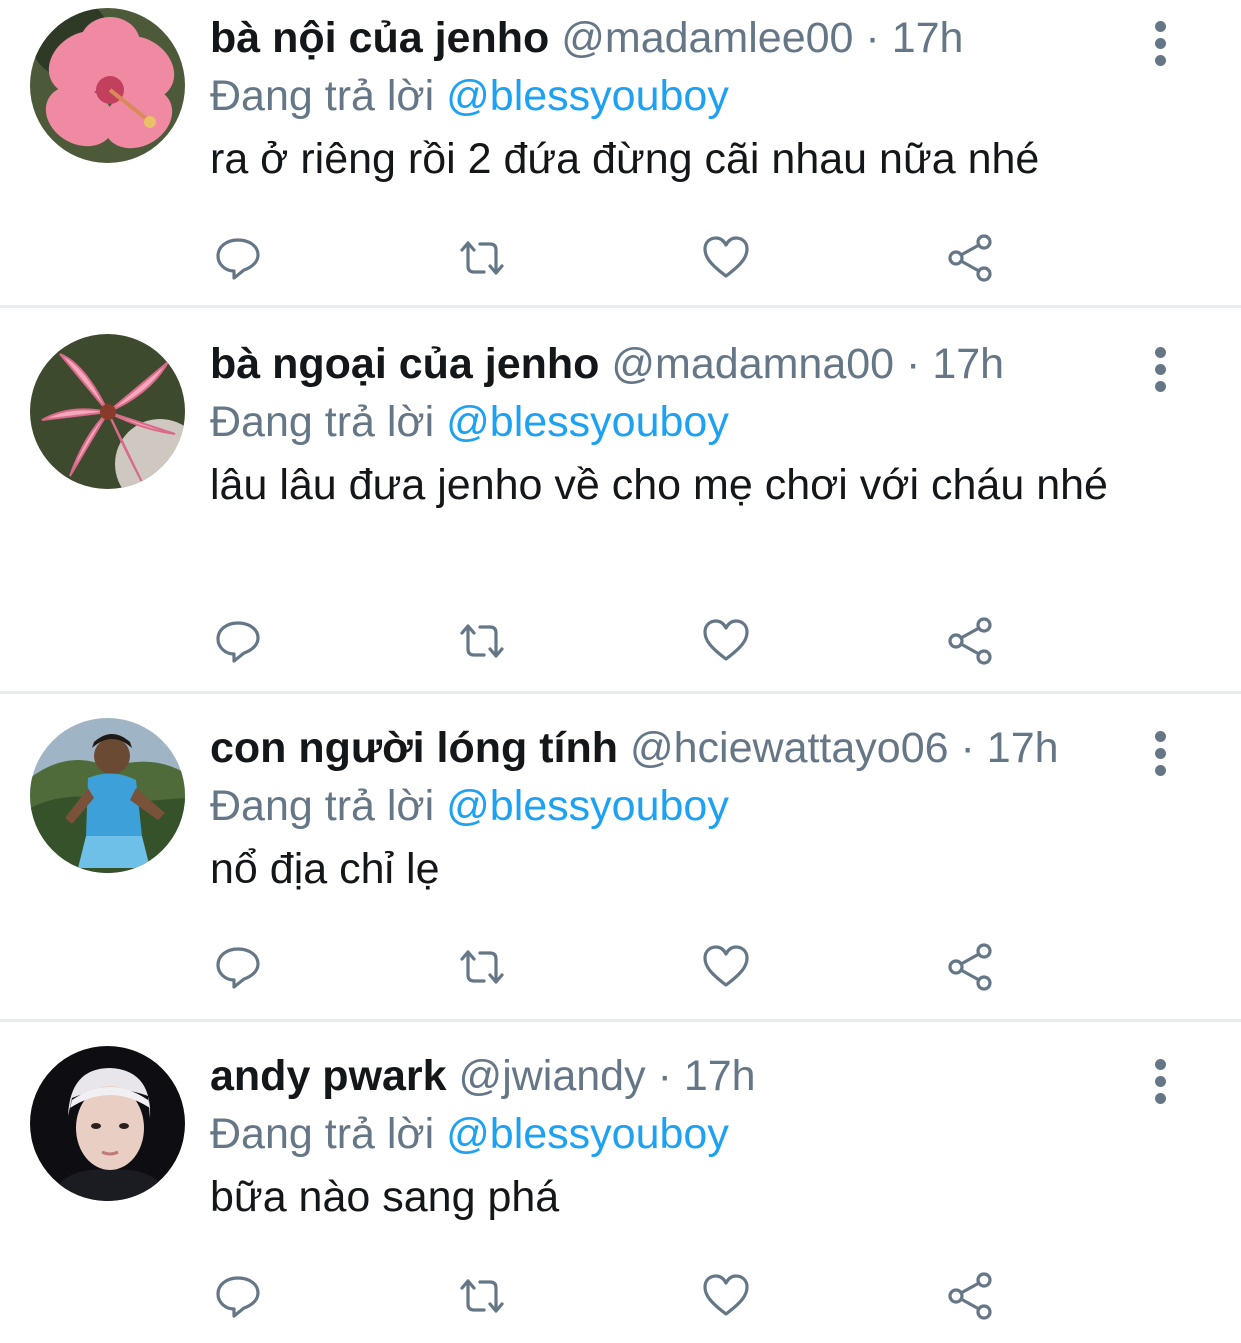 This screenshot has height=1343, width=1241. Describe the element at coordinates (789, 748) in the screenshot. I see `user-handle: @hciewattayo06` at that location.